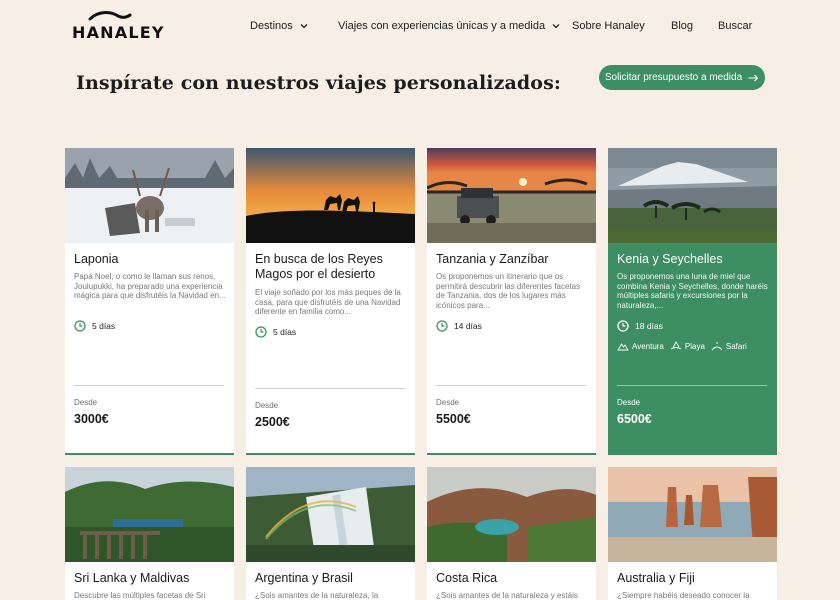 The width and height of the screenshot is (840, 600). I want to click on trip-description: Descubre las múltiples facetas de Sri, so click(140, 595).